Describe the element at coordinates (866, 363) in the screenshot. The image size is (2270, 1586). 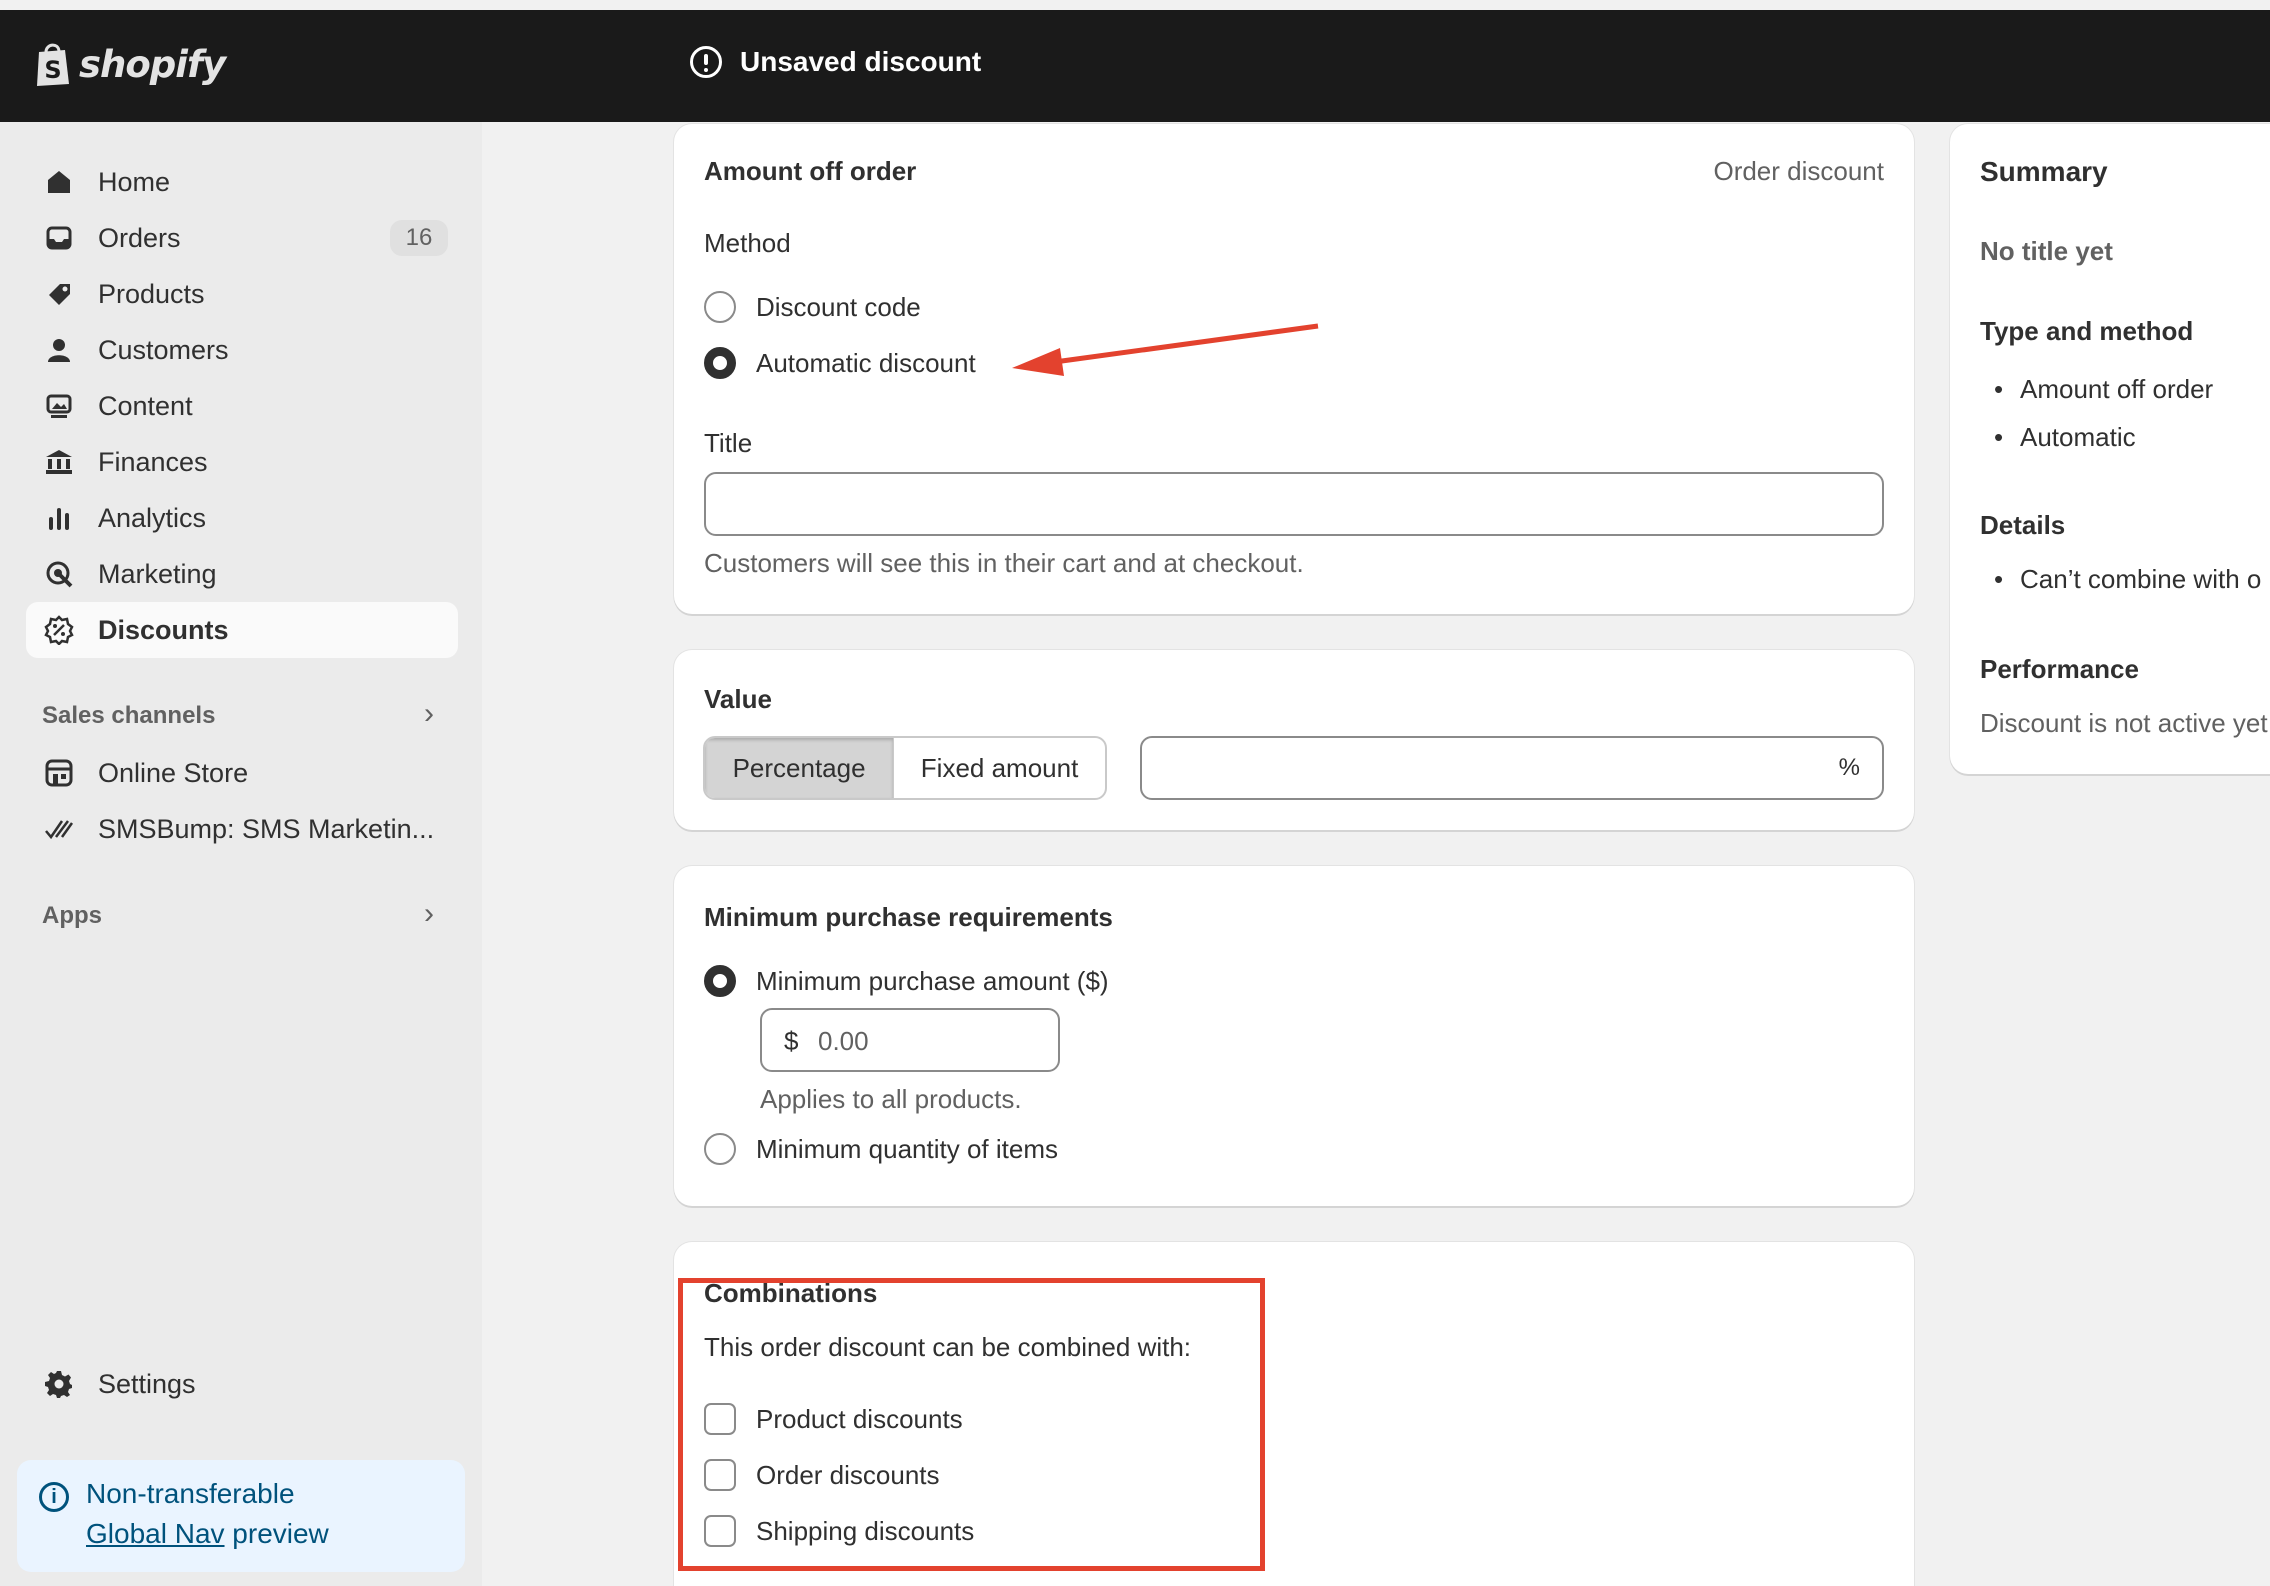
I see `automatic-discount-label: Automatic discount` at that location.